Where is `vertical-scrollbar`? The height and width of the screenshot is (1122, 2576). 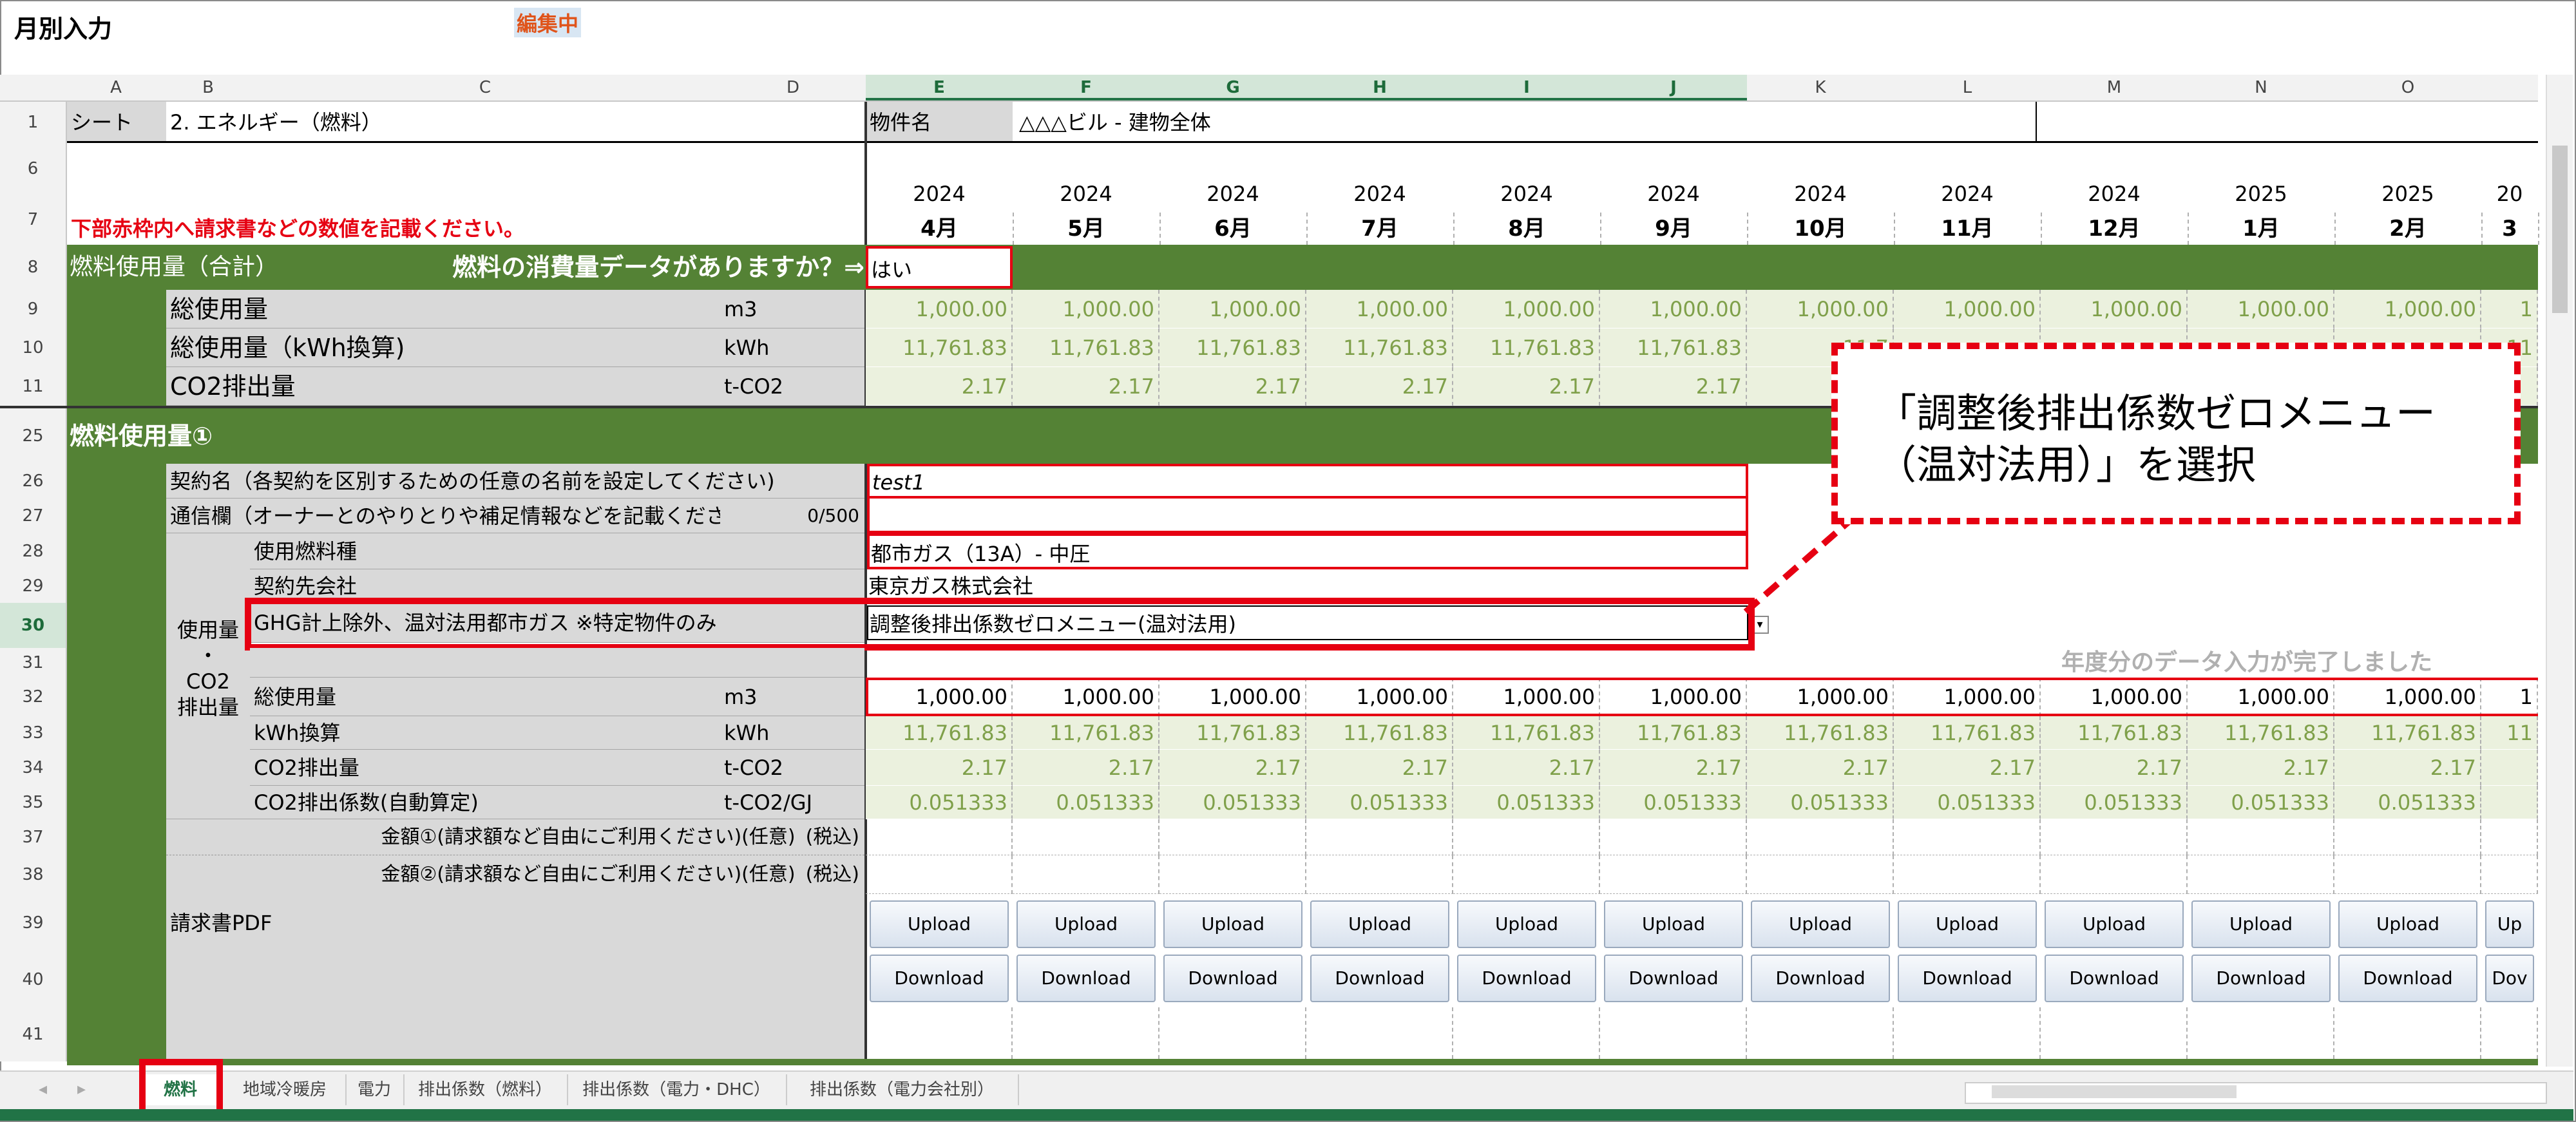
vertical-scrollbar is located at coordinates (2559, 571).